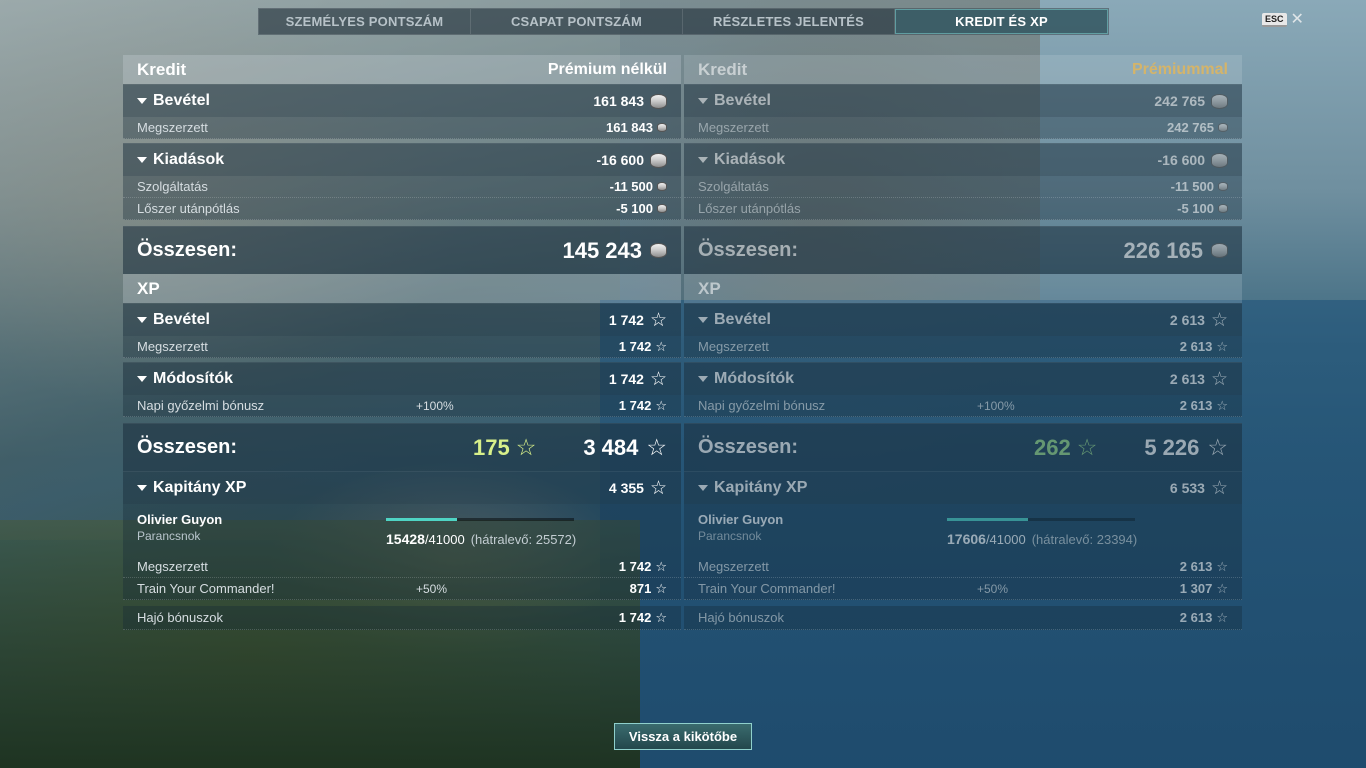 The height and width of the screenshot is (768, 1366). What do you see at coordinates (201, 405) in the screenshot?
I see `row-label: Napi győzelmi bónusz` at bounding box center [201, 405].